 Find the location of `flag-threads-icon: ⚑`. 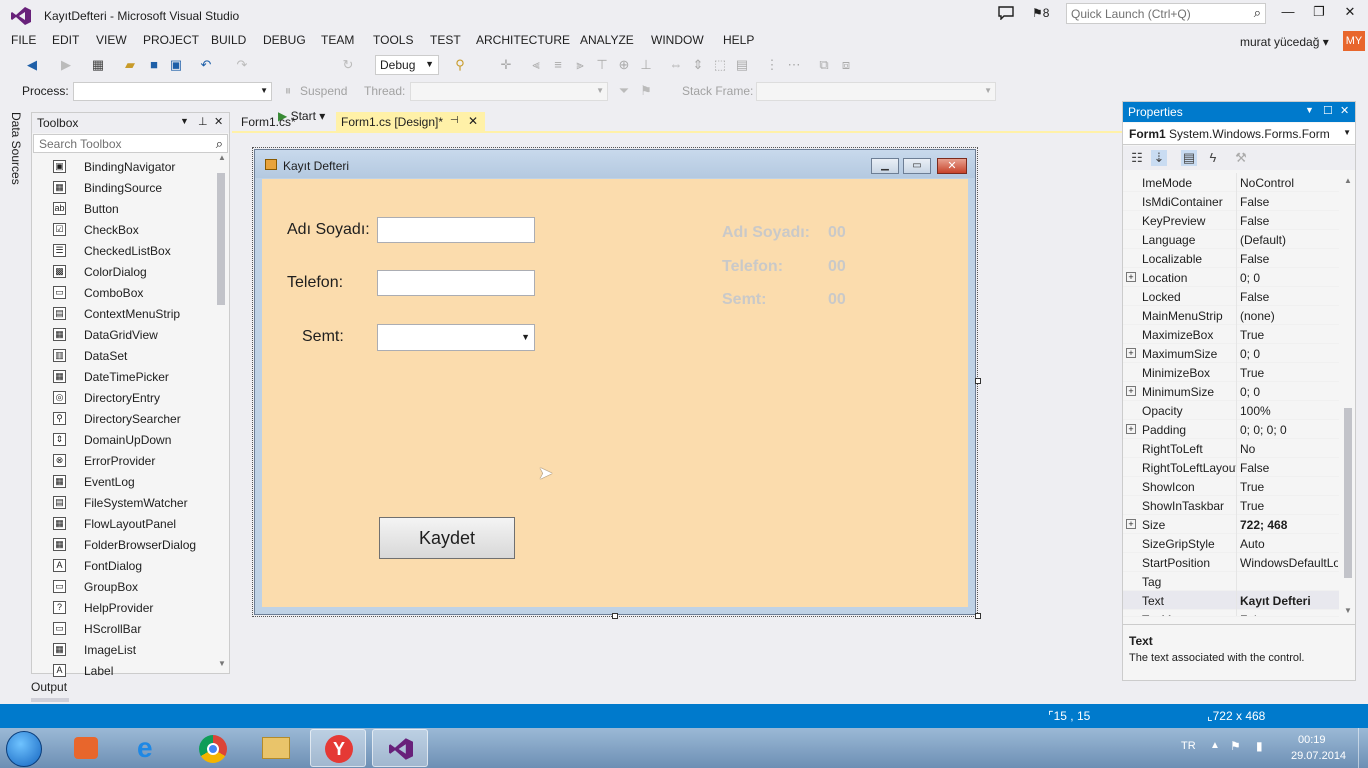

flag-threads-icon: ⚑ is located at coordinates (646, 91).